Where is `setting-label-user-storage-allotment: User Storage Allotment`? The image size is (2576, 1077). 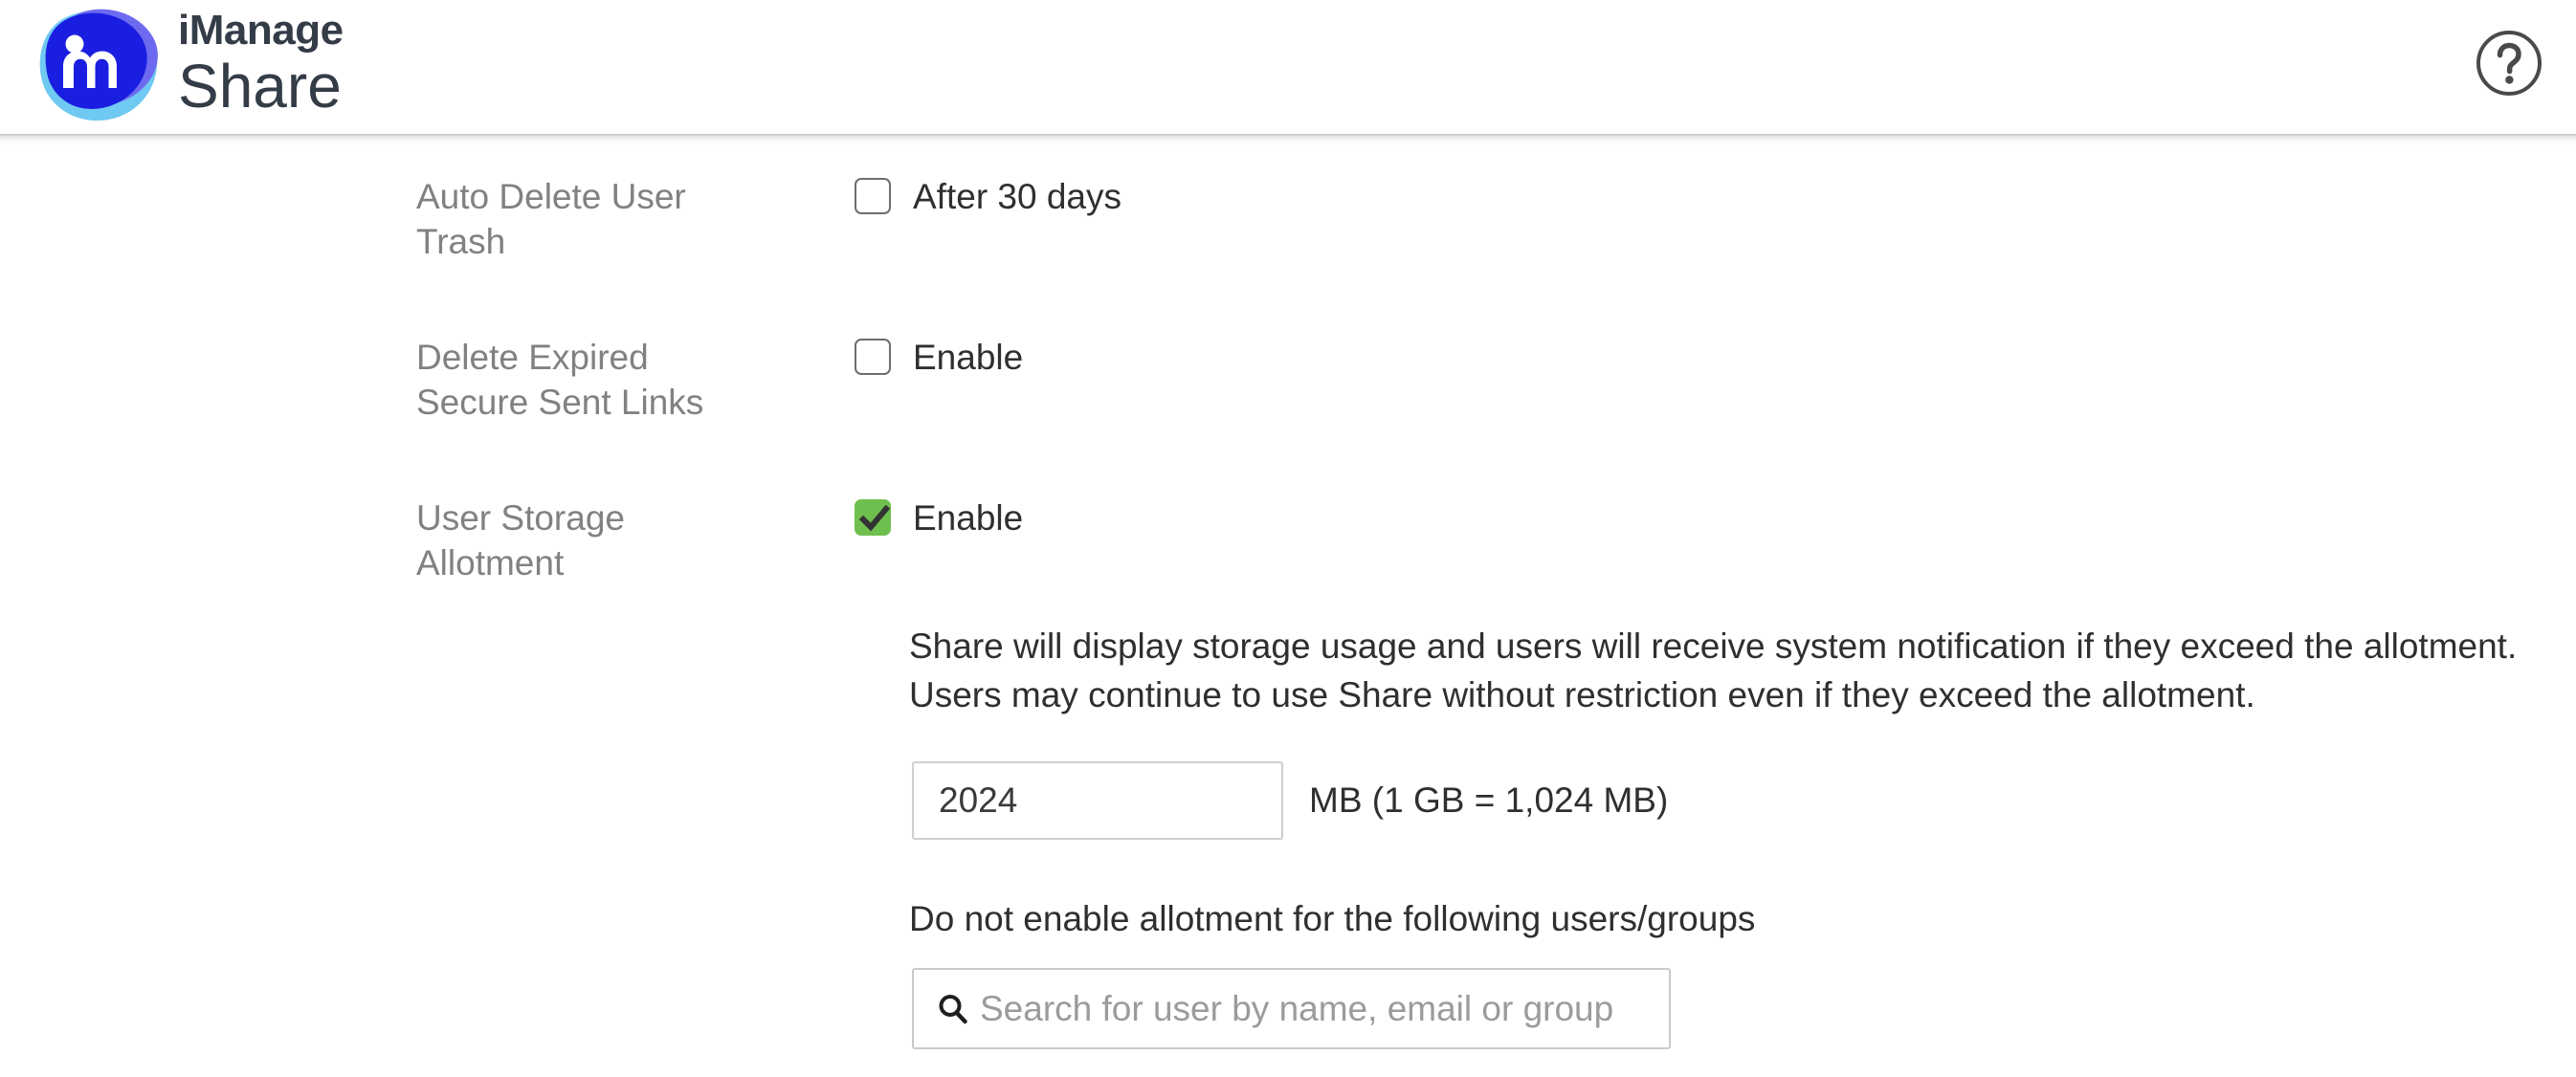
setting-label-user-storage-allotment: User Storage Allotment is located at coordinates (520, 540).